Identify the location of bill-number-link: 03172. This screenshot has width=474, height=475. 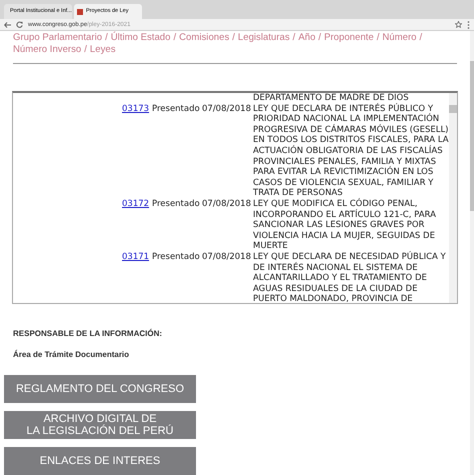
(137, 225).